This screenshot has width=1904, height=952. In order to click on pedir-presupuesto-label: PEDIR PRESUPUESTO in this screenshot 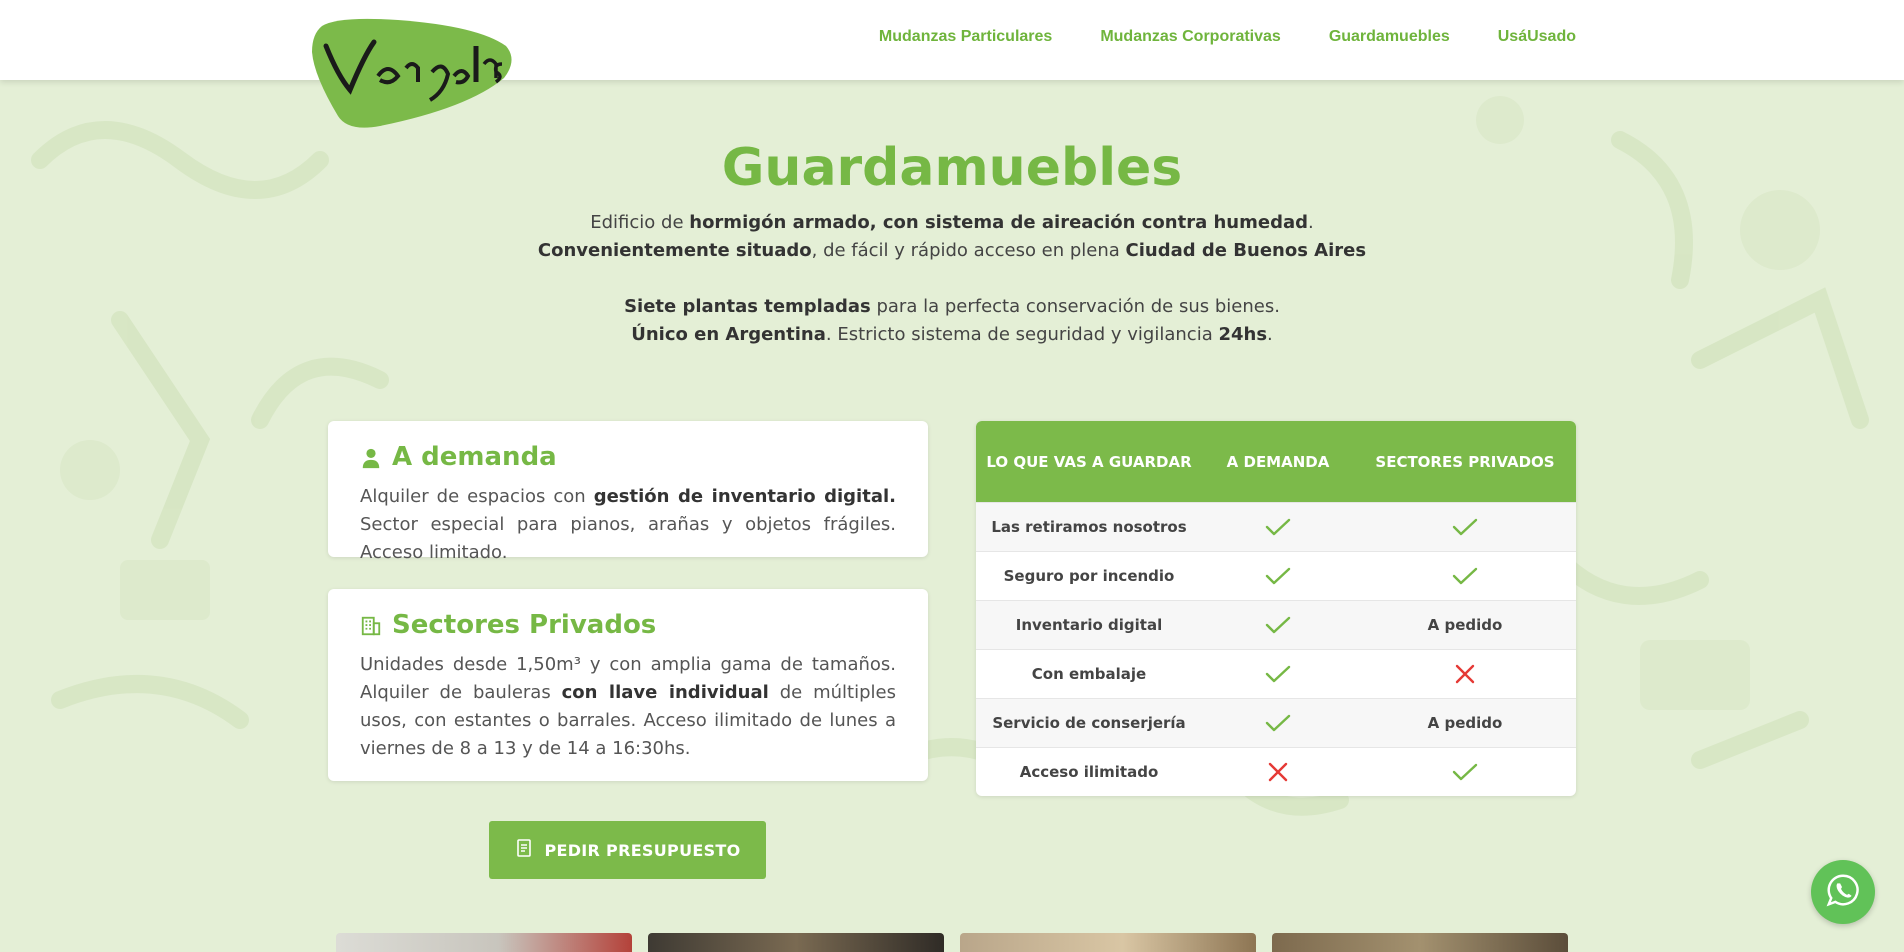, I will do `click(642, 850)`.